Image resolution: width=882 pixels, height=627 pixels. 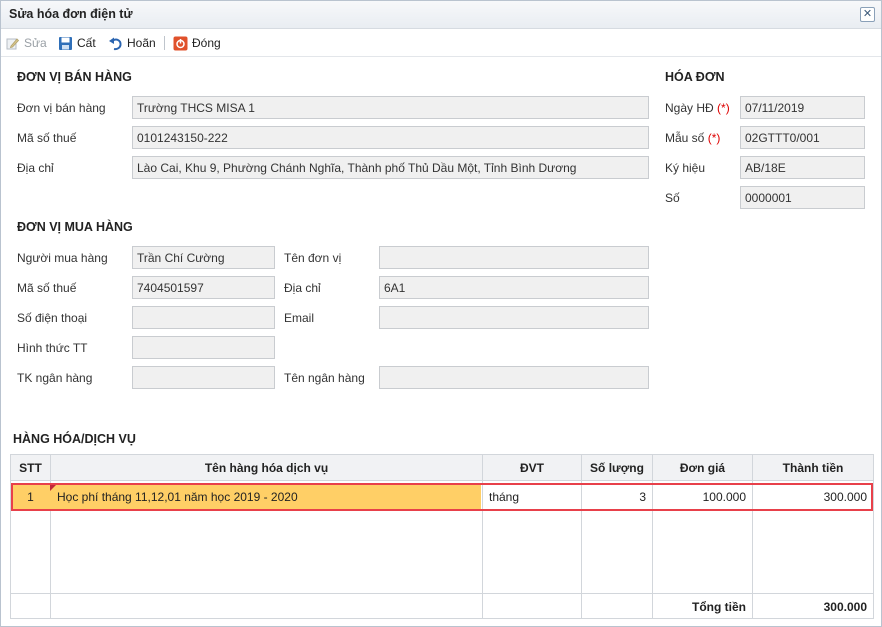 I want to click on seller-tax-label: Mã số thuế, so click(x=47, y=138).